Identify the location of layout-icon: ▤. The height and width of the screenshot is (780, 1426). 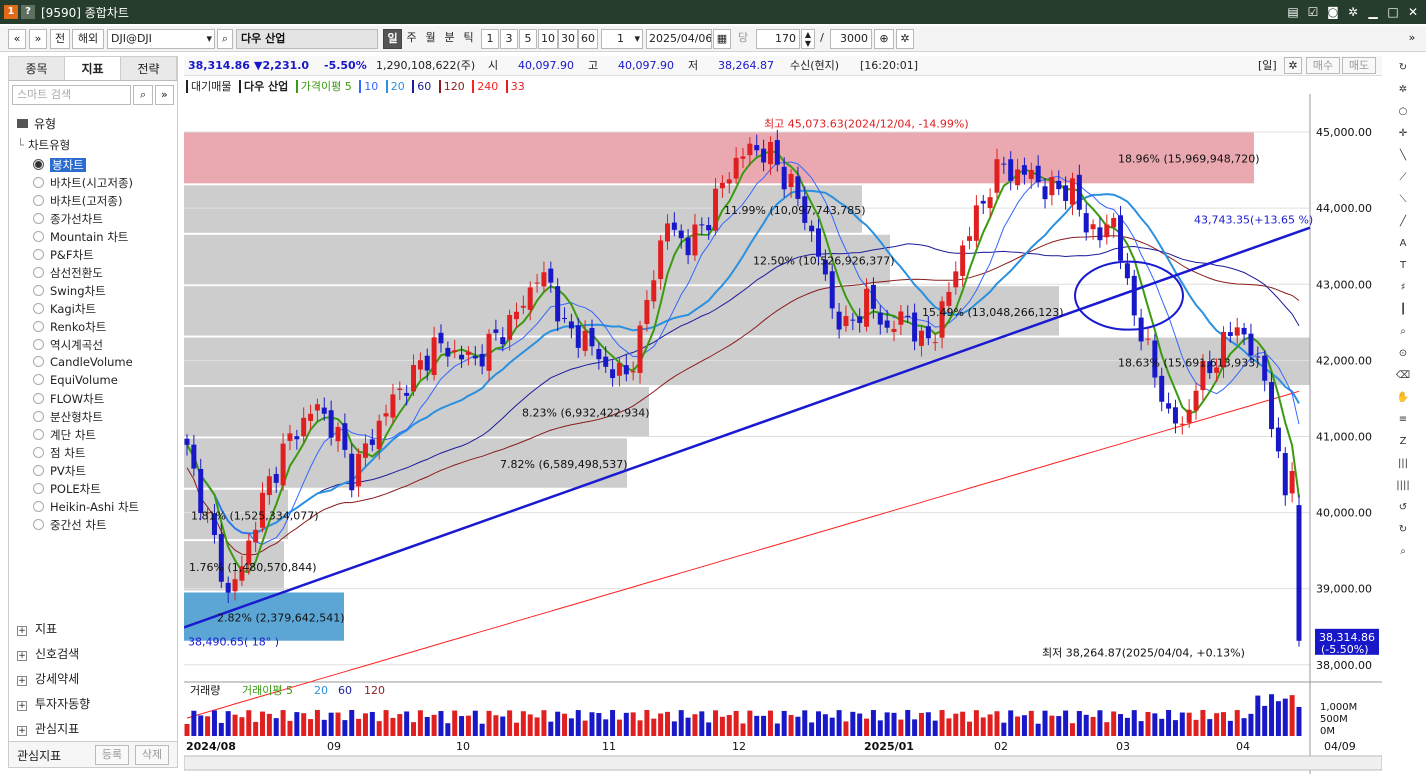
(1293, 12).